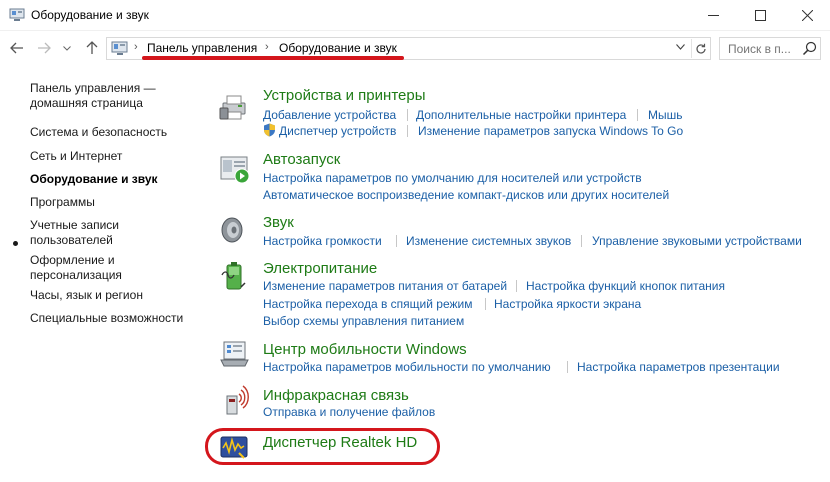 This screenshot has width=830, height=482. I want to click on link-mouse: Мышь, so click(665, 115).